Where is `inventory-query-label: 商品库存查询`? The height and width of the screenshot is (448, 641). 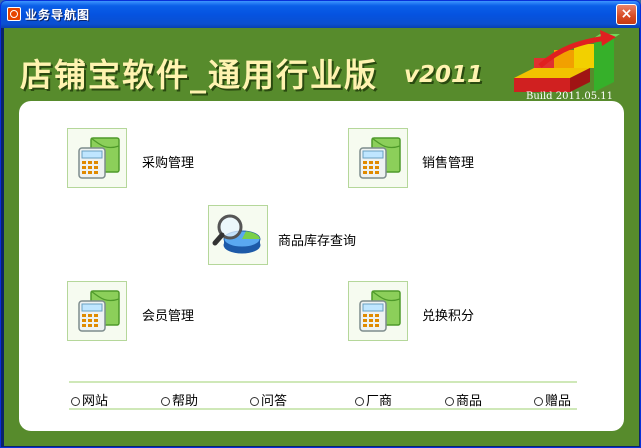 inventory-query-label: 商品库存查询 is located at coordinates (317, 239).